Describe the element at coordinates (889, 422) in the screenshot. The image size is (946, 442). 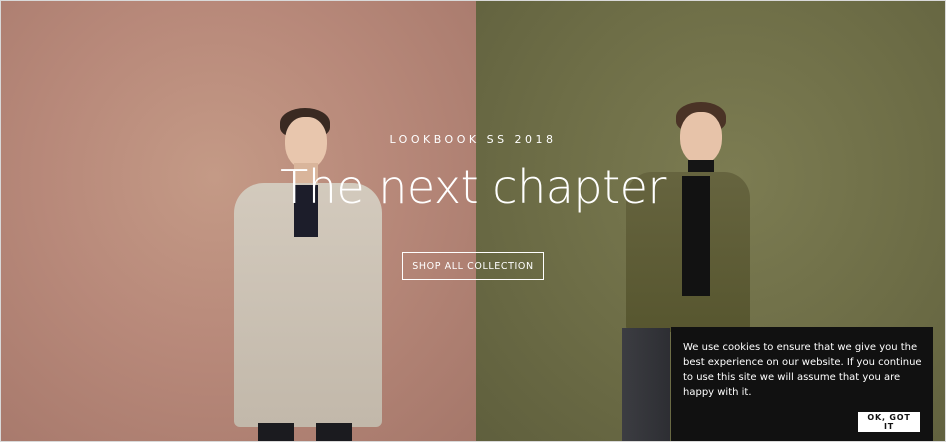
I see `cookie-accept-button: OK, GOT IT` at that location.